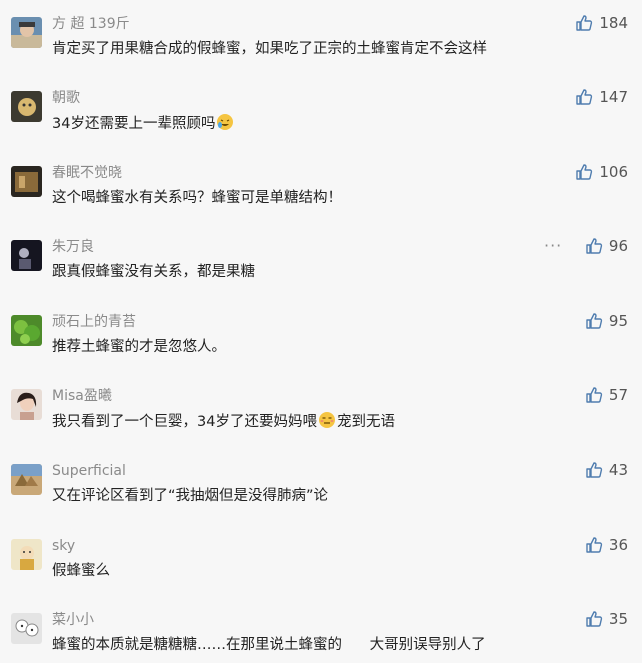 Image resolution: width=642 pixels, height=663 pixels. Describe the element at coordinates (89, 471) in the screenshot. I see `username: Superficial` at that location.